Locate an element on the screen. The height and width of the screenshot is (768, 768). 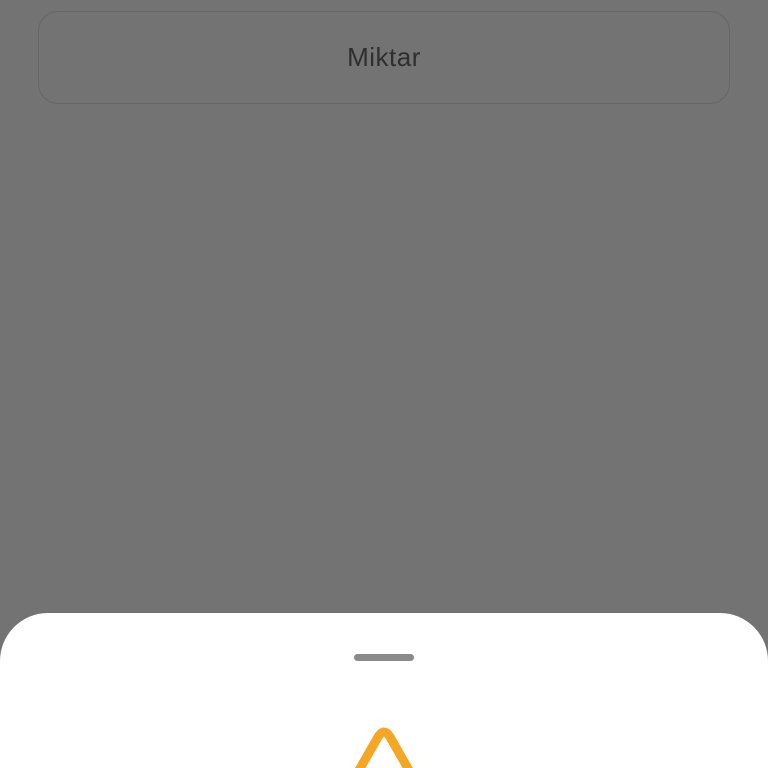
amount-field: Miktar is located at coordinates (384, 57).